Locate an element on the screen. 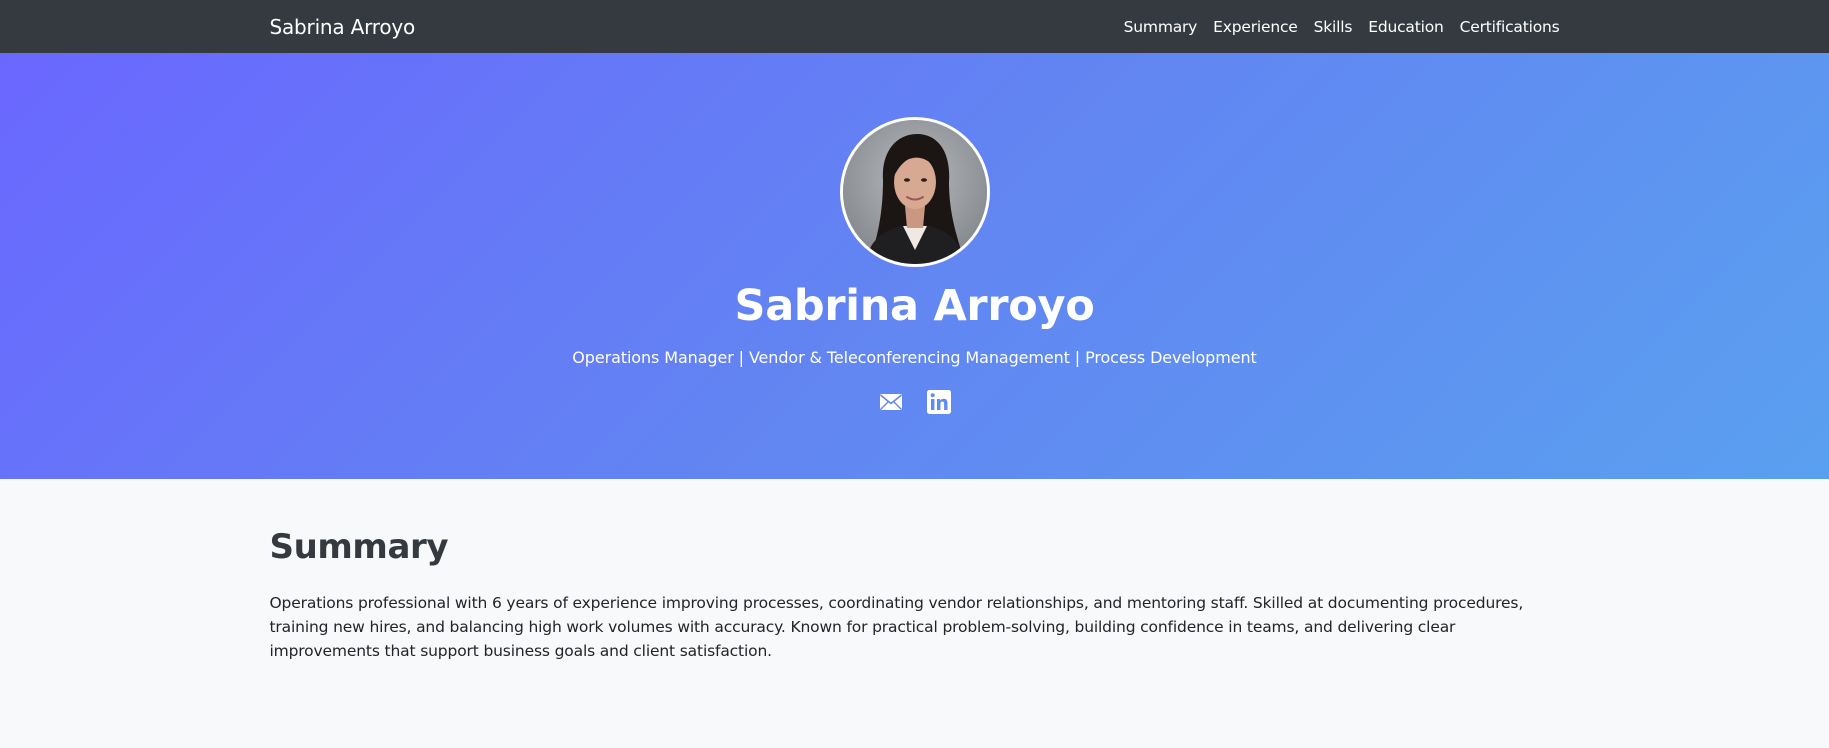 The image size is (1829, 748). mail-icon is located at coordinates (890, 402).